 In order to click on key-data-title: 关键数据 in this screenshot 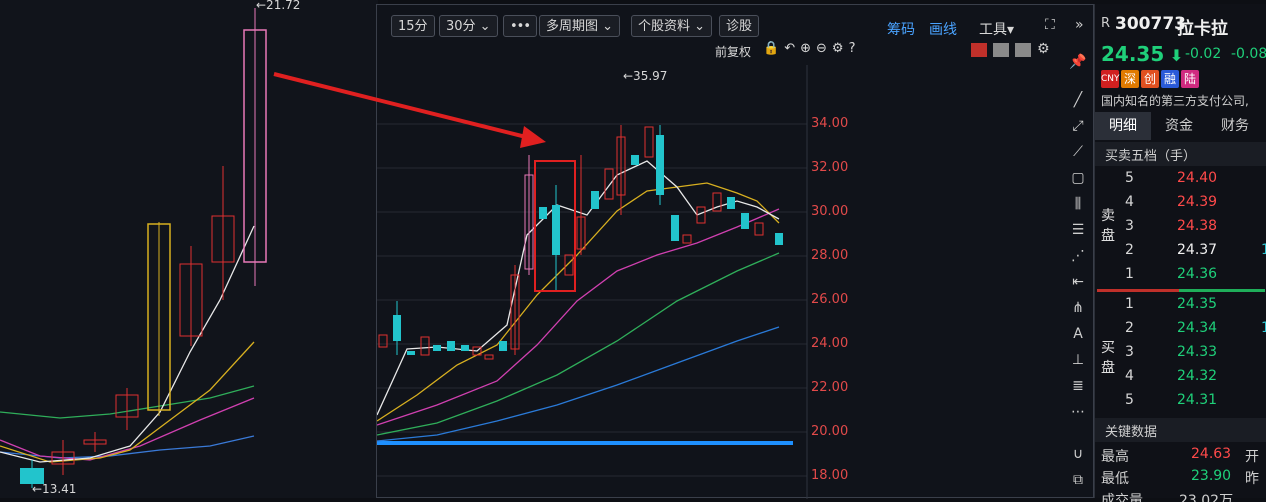, I will do `click(1131, 432)`.